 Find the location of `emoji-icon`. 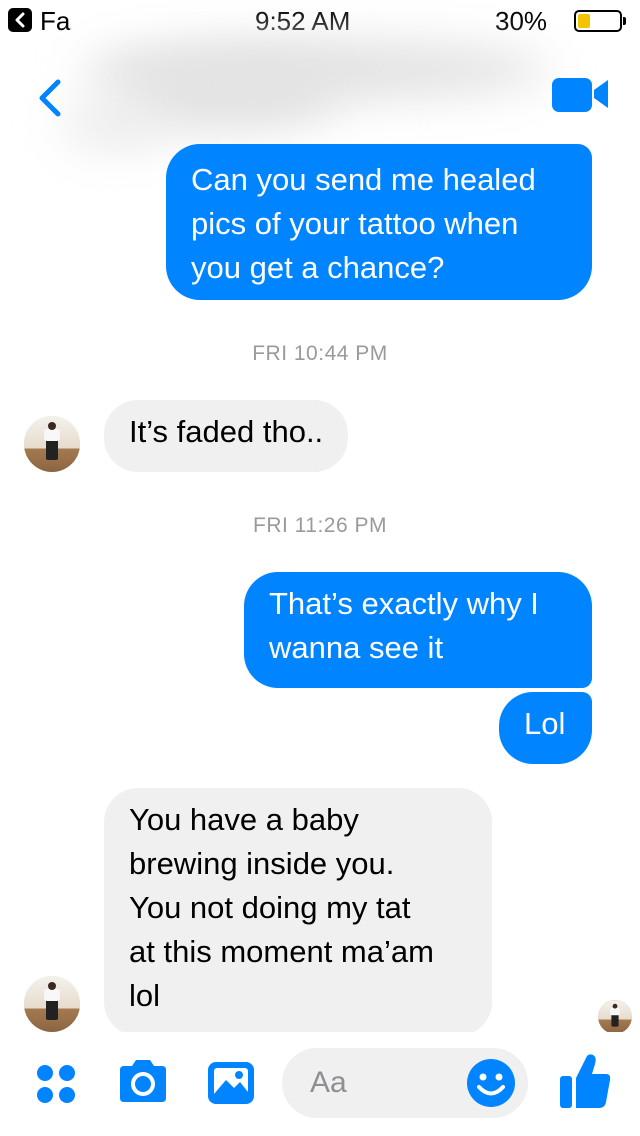

emoji-icon is located at coordinates (491, 1085).